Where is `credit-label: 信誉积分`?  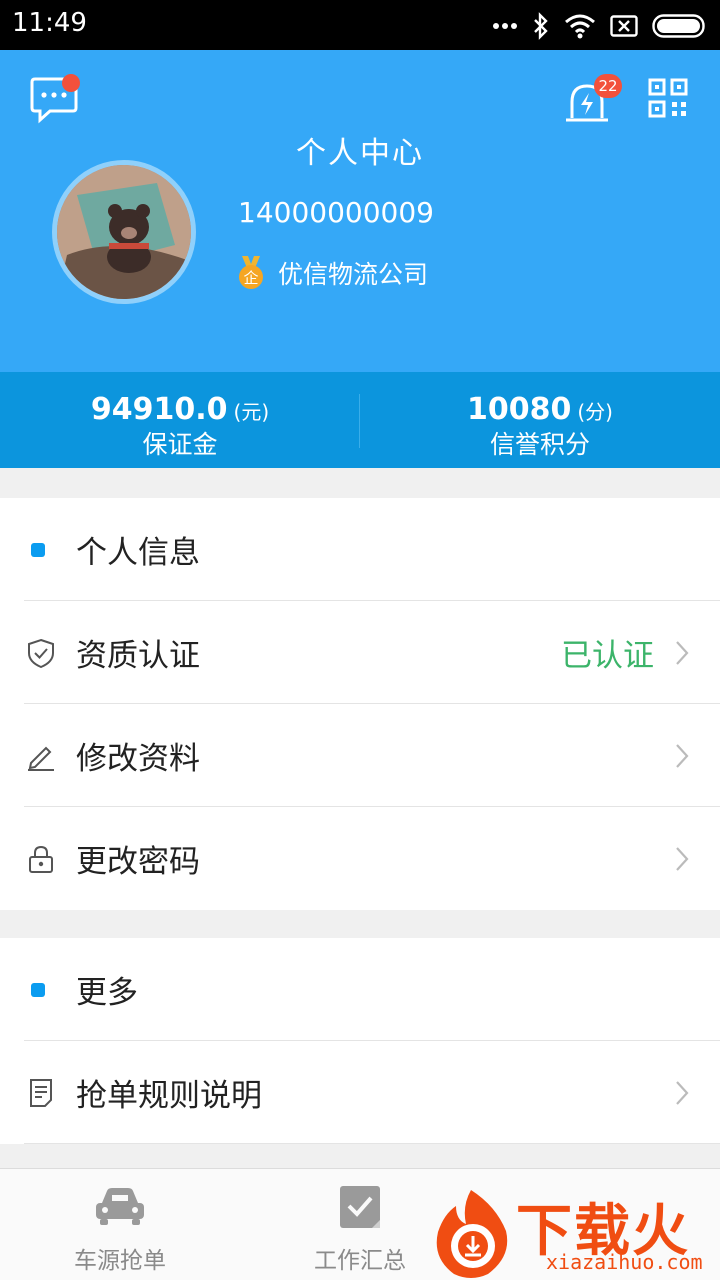 credit-label: 信誉积分 is located at coordinates (539, 444).